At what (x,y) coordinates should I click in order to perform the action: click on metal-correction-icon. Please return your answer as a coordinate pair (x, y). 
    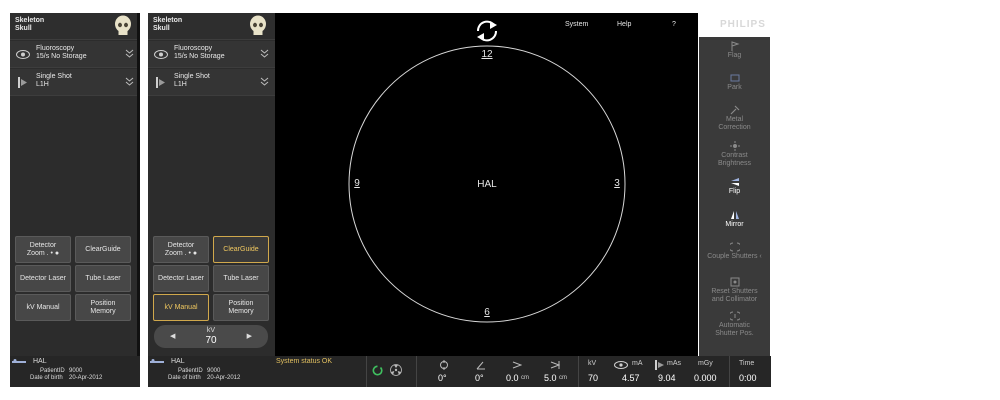
    Looking at the image, I should click on (734, 110).